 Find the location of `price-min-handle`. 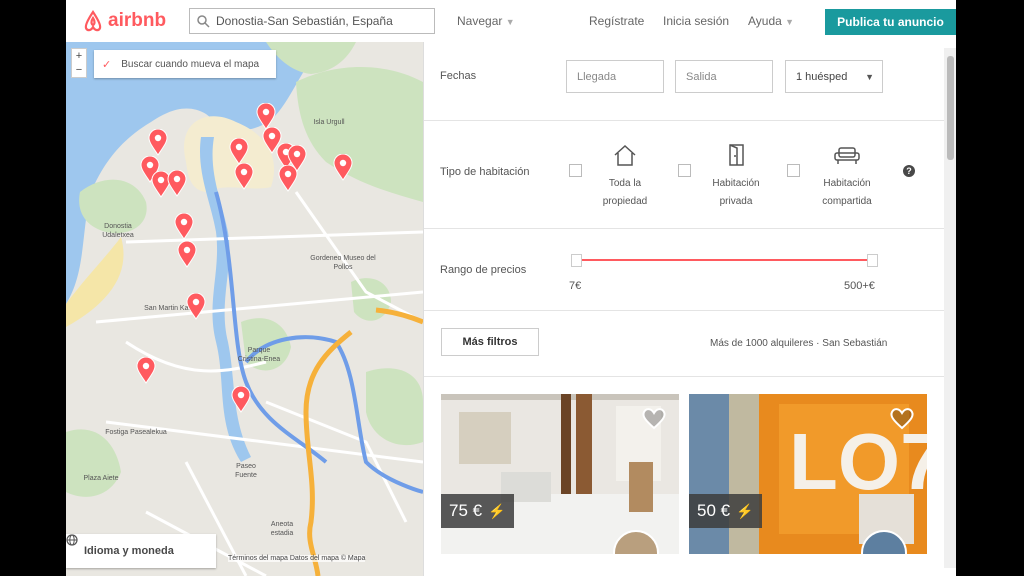

price-min-handle is located at coordinates (576, 260).